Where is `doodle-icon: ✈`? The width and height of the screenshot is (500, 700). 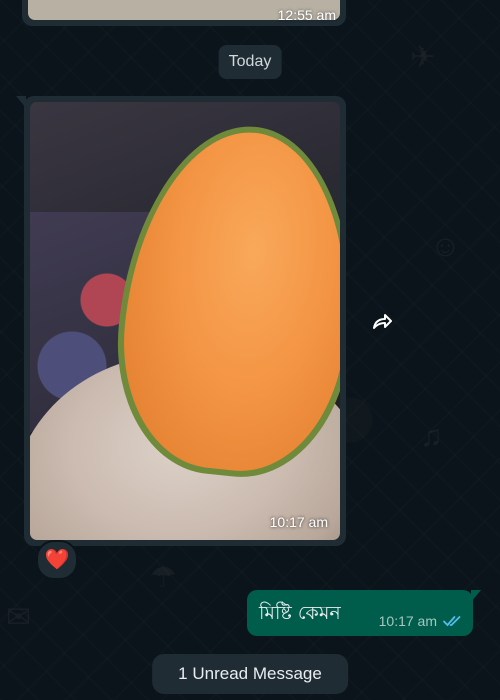
doodle-icon: ✈ is located at coordinates (423, 57).